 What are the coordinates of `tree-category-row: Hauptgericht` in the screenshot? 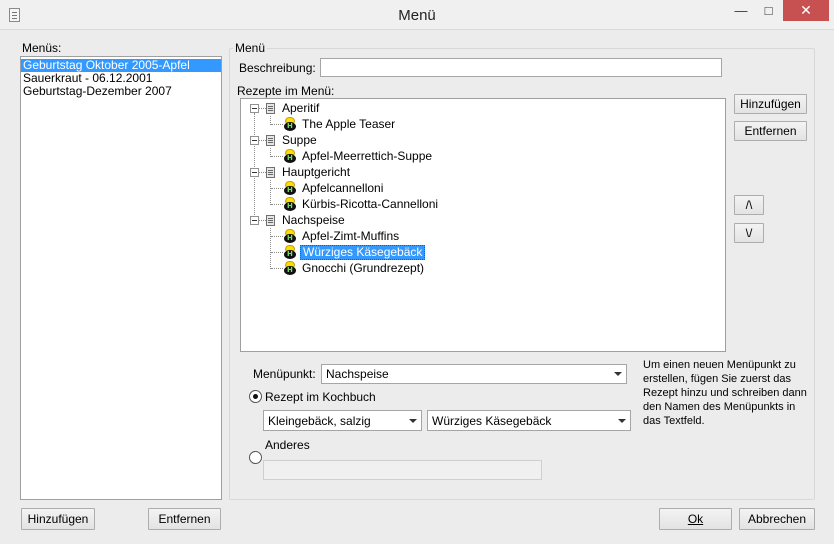 It's located at (481, 172).